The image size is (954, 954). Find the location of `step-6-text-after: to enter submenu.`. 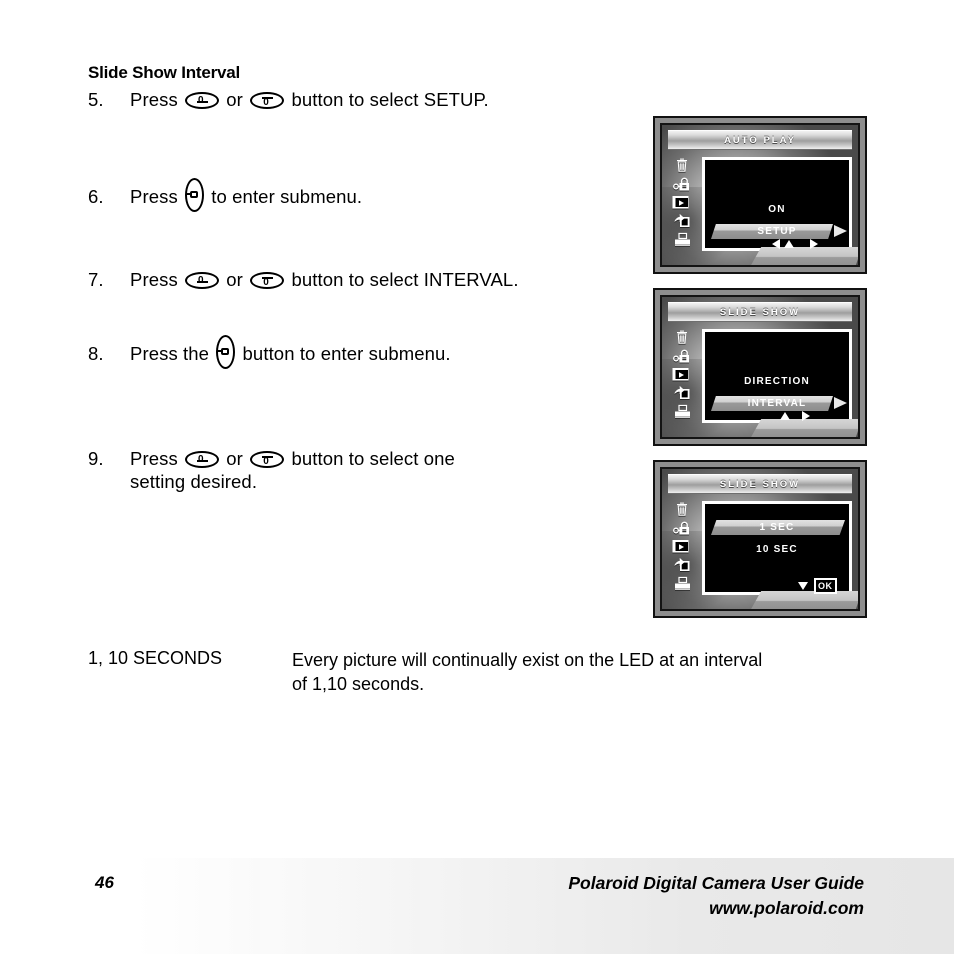

step-6-text-after: to enter submenu. is located at coordinates (287, 196).